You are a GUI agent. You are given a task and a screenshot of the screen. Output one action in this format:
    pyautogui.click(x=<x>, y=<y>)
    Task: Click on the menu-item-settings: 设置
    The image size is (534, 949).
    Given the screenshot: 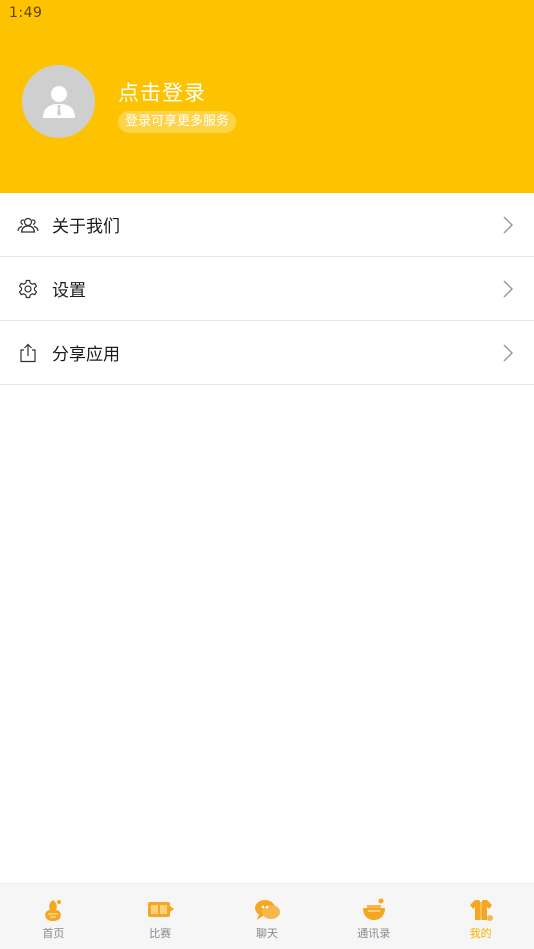 What is the action you would take?
    pyautogui.click(x=267, y=289)
    